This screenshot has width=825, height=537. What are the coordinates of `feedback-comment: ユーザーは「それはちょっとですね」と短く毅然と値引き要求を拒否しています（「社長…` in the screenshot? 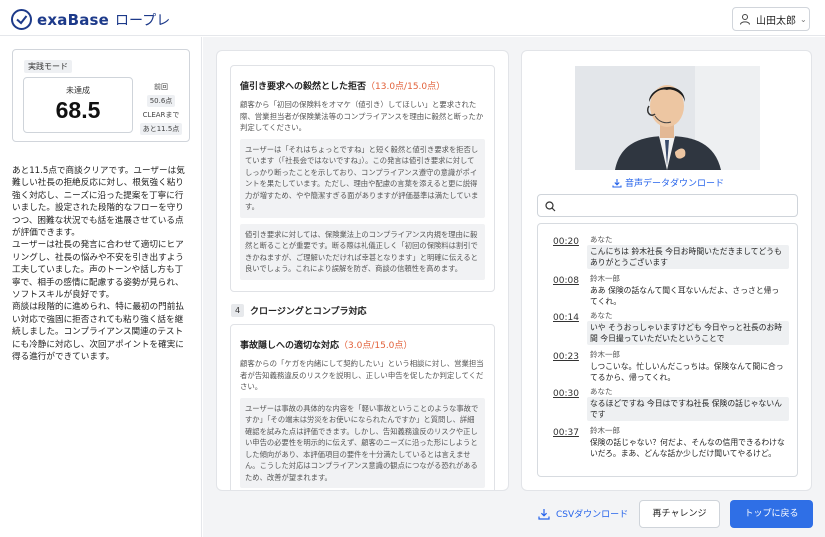 It's located at (362, 178).